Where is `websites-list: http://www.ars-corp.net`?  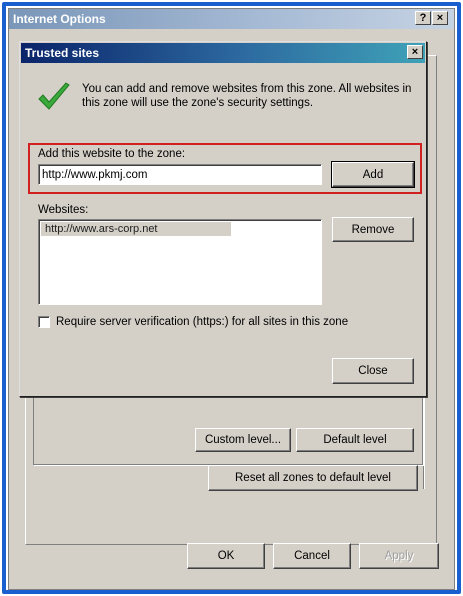 websites-list: http://www.ars-corp.net is located at coordinates (180, 262).